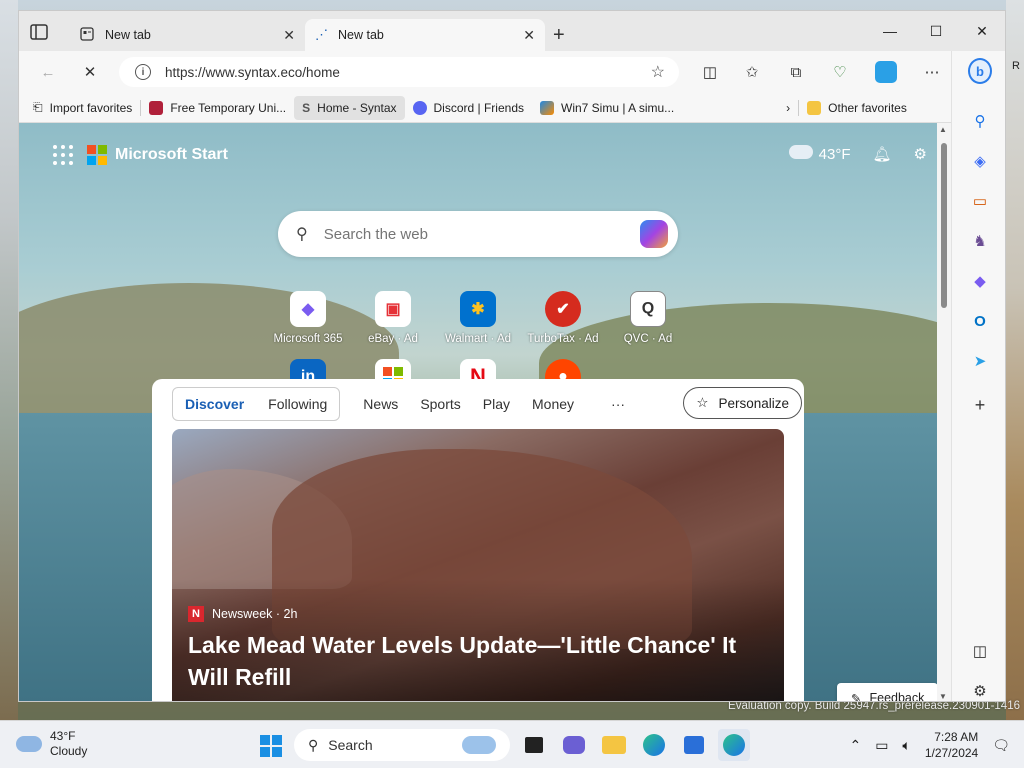  Describe the element at coordinates (270, 745) in the screenshot. I see `start-button-icon` at that location.